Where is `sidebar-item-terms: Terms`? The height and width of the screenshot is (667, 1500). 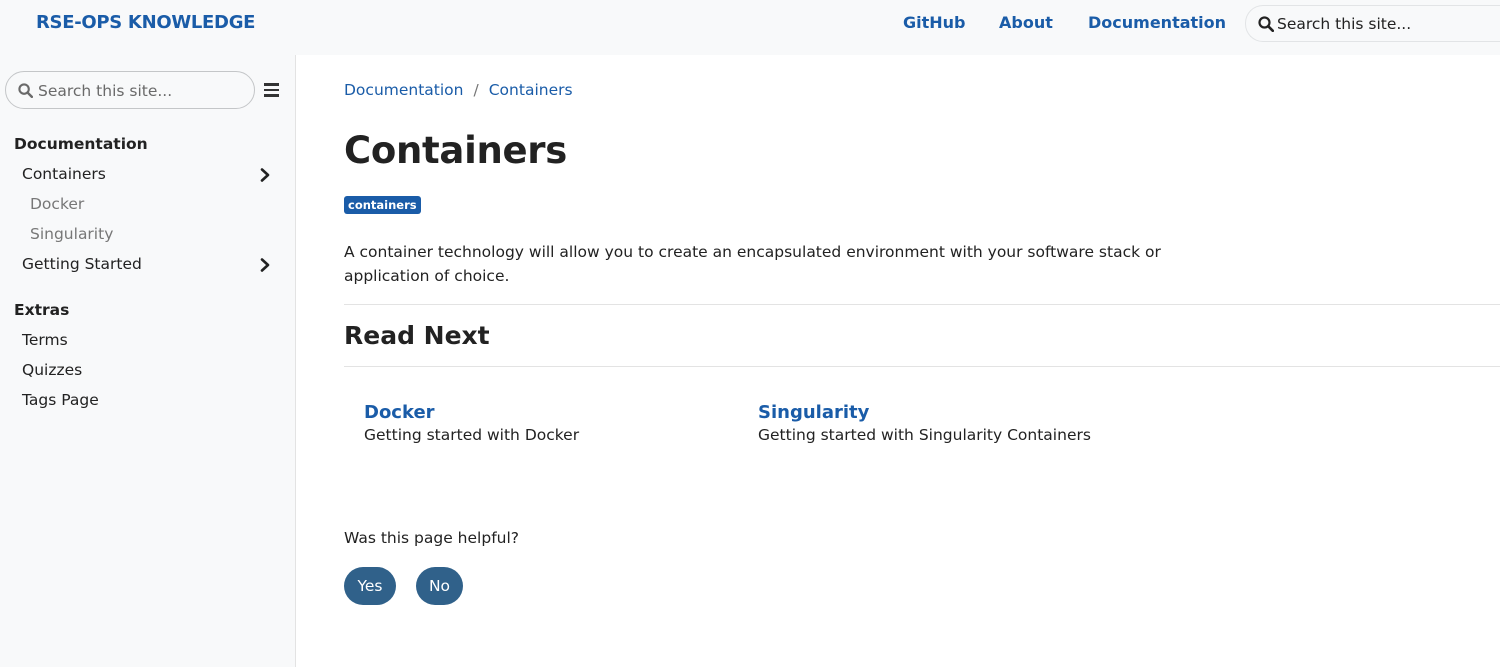 sidebar-item-terms: Terms is located at coordinates (45, 340).